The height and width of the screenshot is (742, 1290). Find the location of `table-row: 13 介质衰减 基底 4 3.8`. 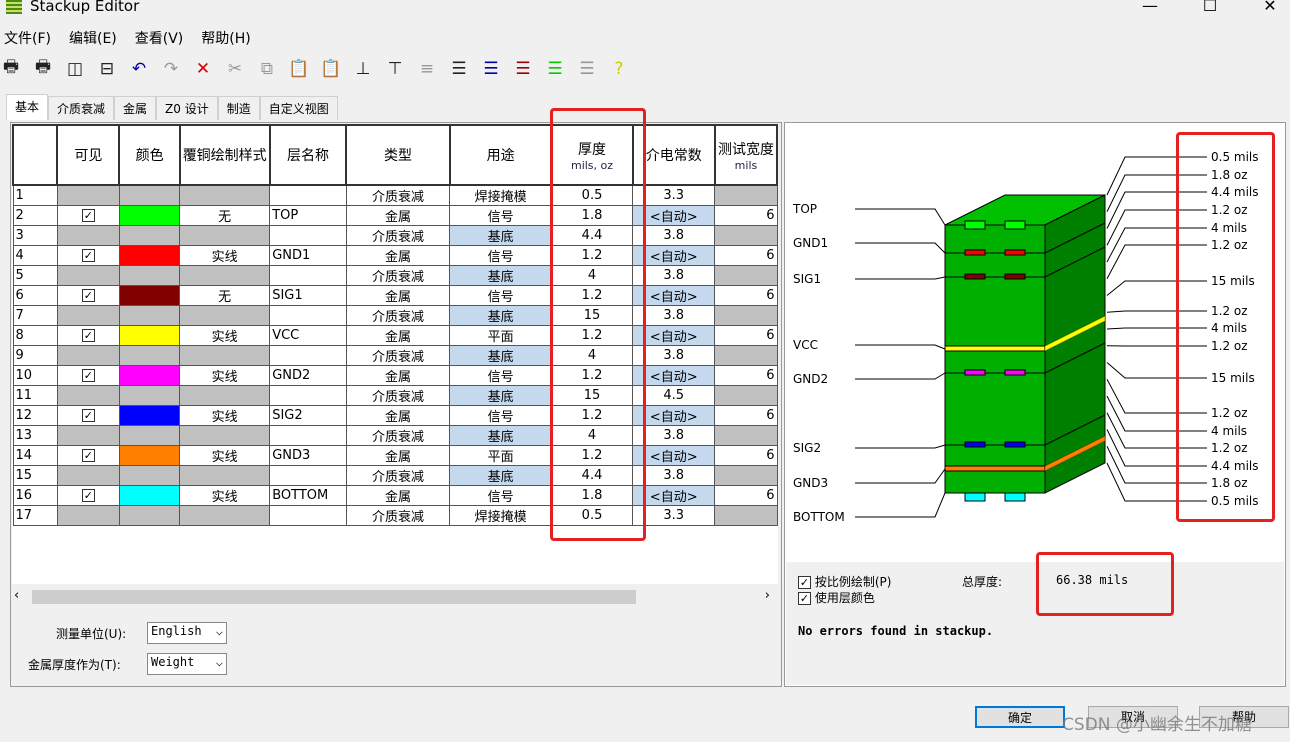

table-row: 13 介质衰减 基底 4 3.8 is located at coordinates (395, 435).